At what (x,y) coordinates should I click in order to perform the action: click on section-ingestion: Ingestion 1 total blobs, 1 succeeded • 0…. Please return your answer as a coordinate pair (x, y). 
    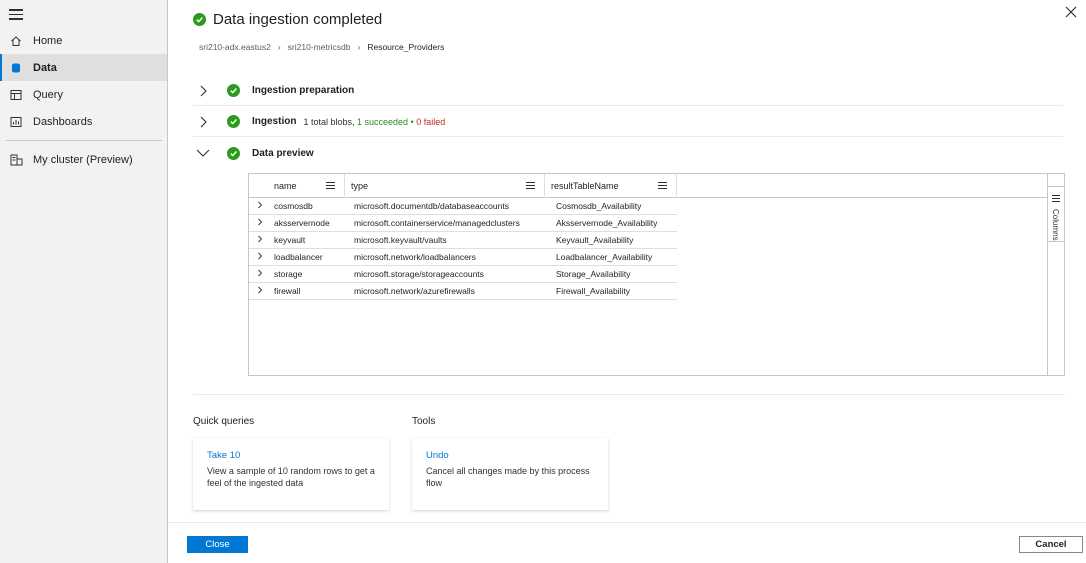
    Looking at the image, I should click on (628, 122).